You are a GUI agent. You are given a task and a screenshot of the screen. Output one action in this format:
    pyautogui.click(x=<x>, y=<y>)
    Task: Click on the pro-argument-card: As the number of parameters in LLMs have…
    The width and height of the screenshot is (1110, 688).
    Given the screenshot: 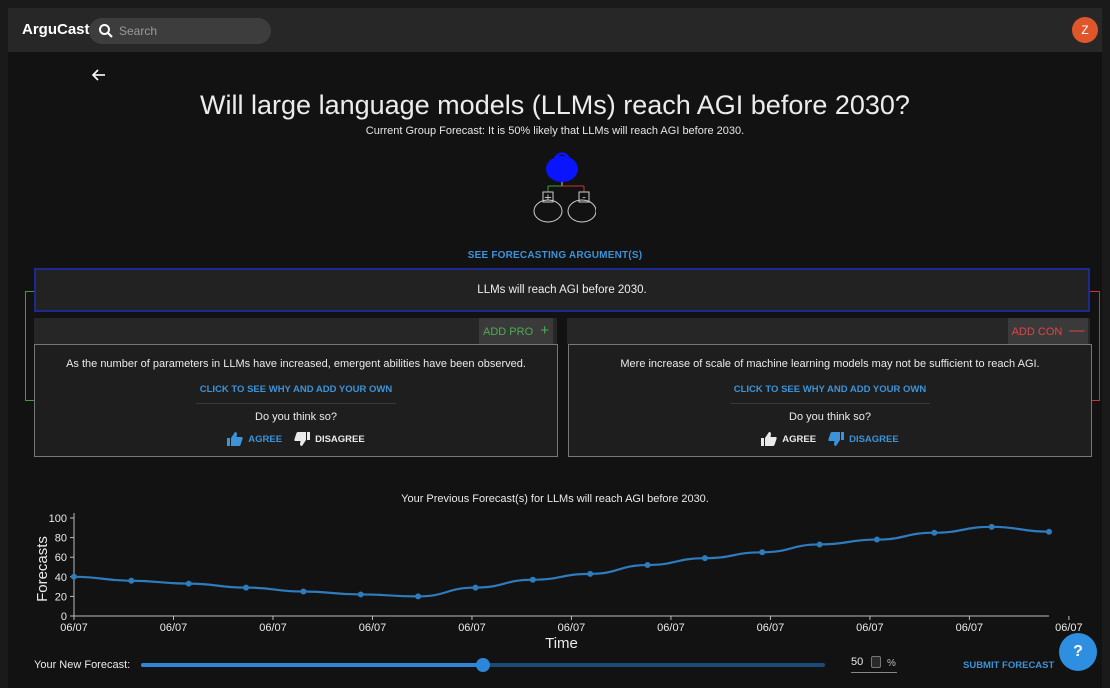 What is the action you would take?
    pyautogui.click(x=296, y=400)
    